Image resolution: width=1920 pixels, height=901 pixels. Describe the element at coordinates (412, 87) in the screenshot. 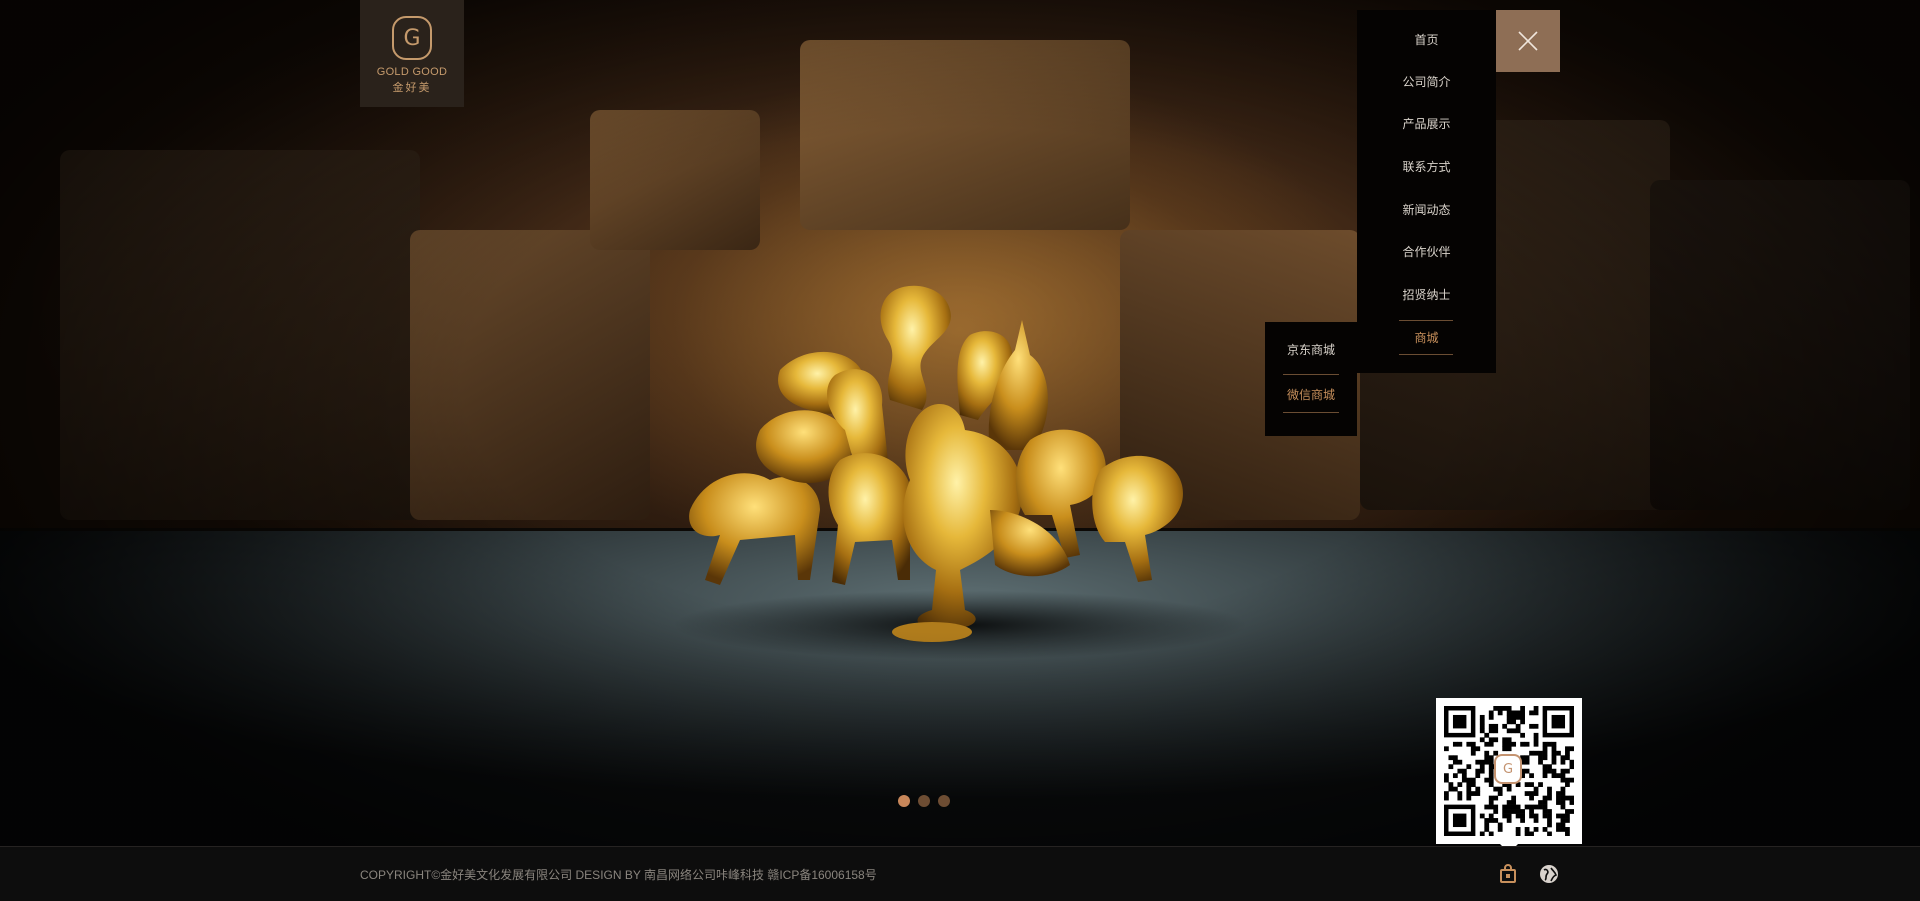

I see `brand-name-cn: 金好美` at that location.